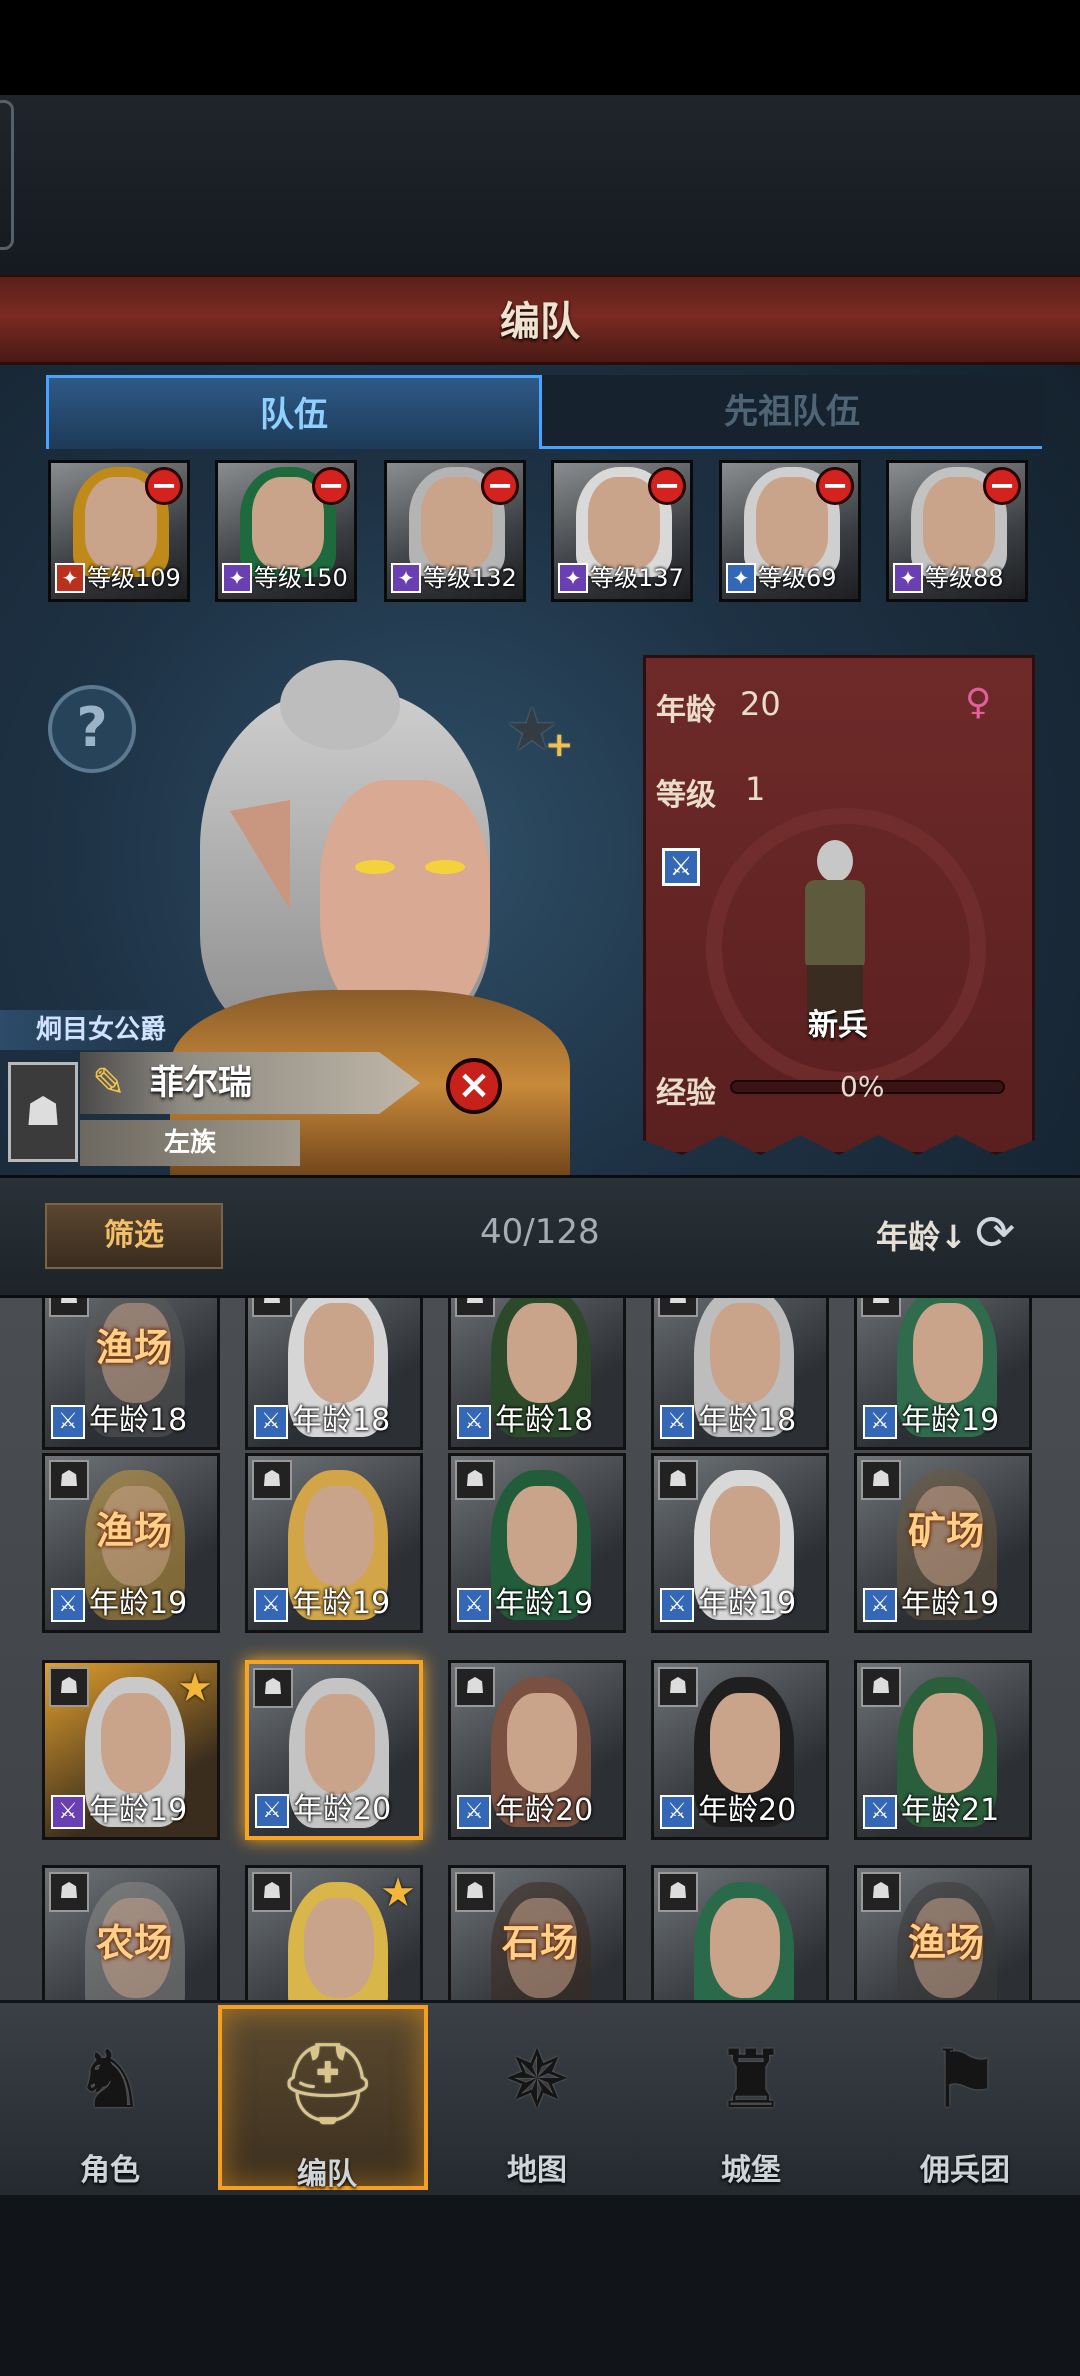 Image resolution: width=1080 pixels, height=2376 pixels. I want to click on nav-item: ⚑ 佣兵团, so click(965, 2097).